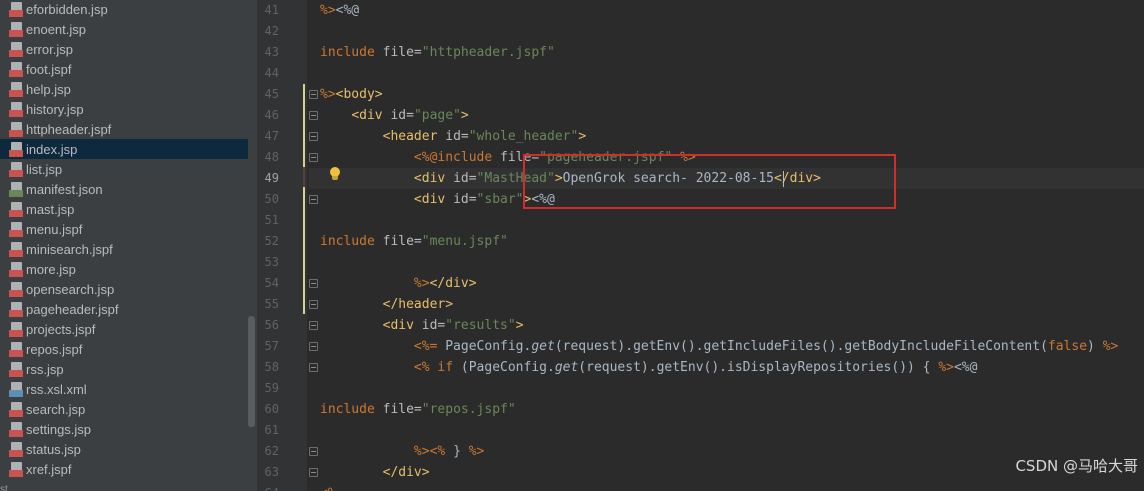 The height and width of the screenshot is (491, 1144). I want to click on code-line: <div id="sbar"><%@, so click(437, 199).